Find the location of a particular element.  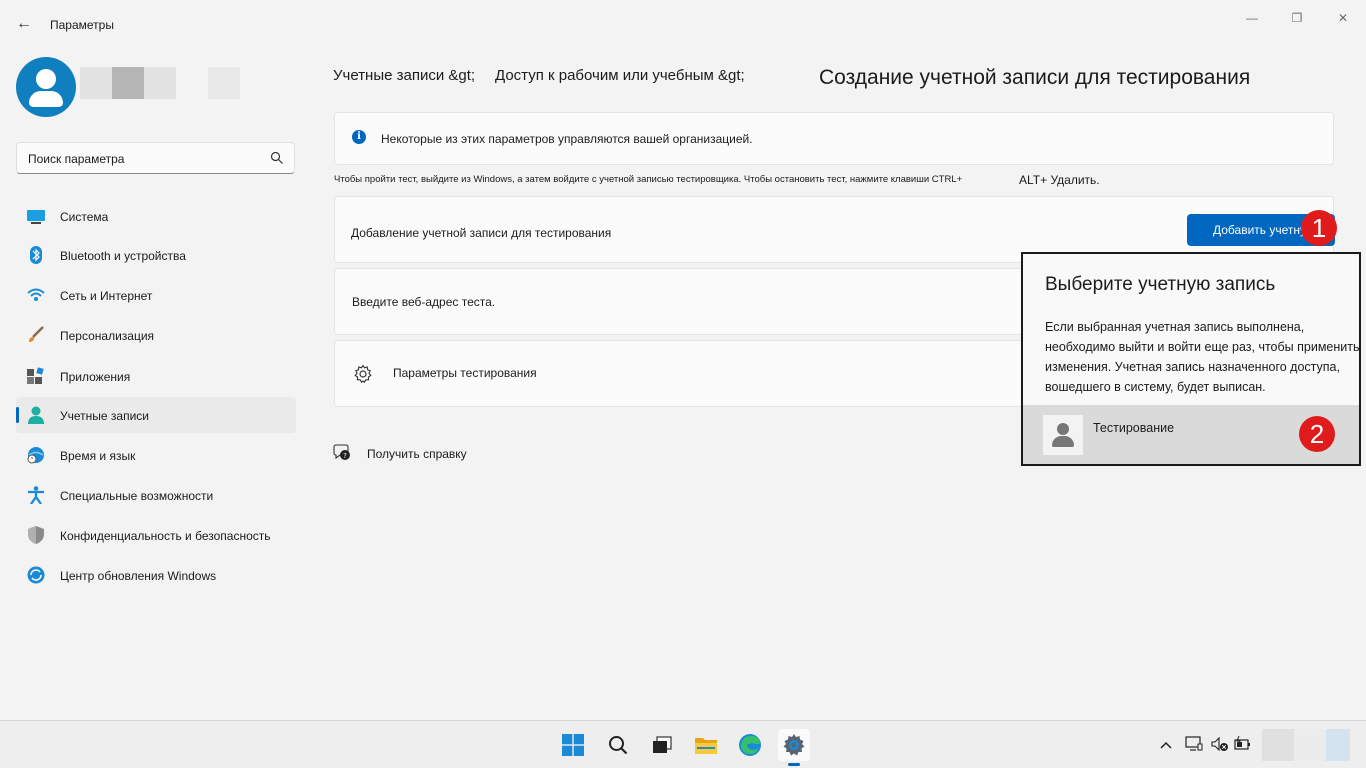

help-link: Получить справку is located at coordinates (417, 454).